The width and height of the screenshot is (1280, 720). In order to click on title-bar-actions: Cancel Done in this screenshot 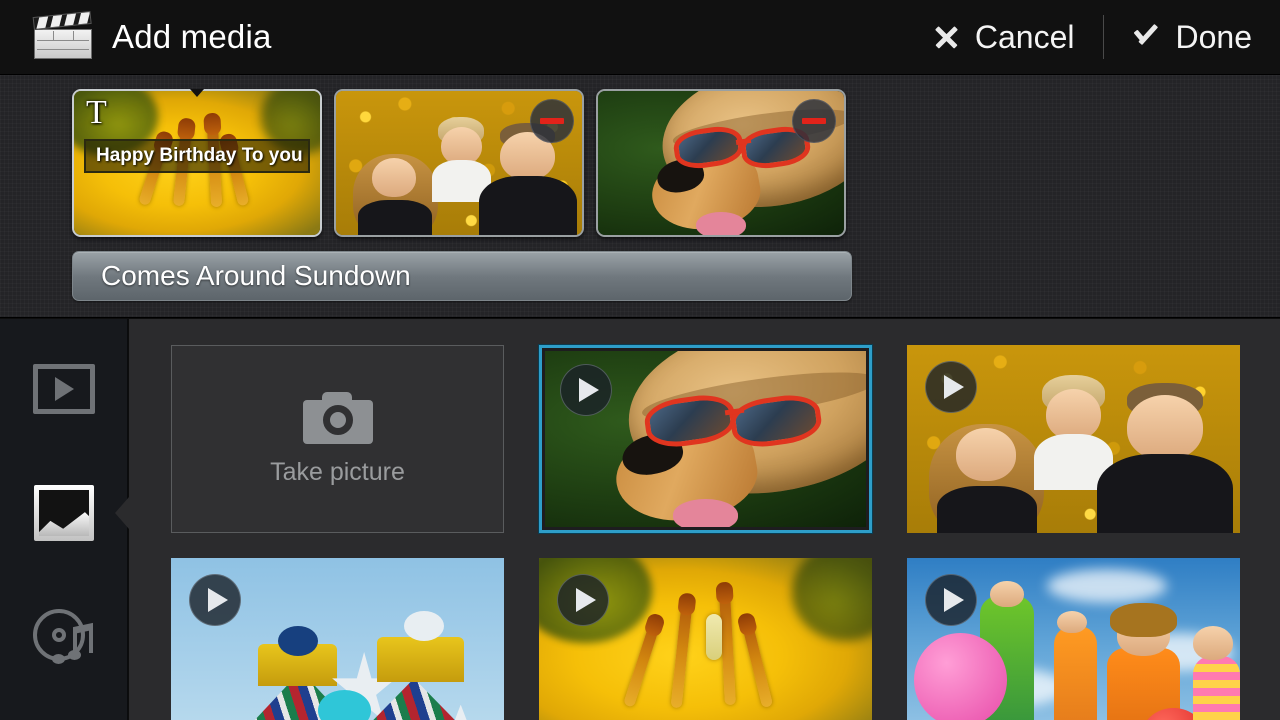, I will do `click(1105, 37)`.